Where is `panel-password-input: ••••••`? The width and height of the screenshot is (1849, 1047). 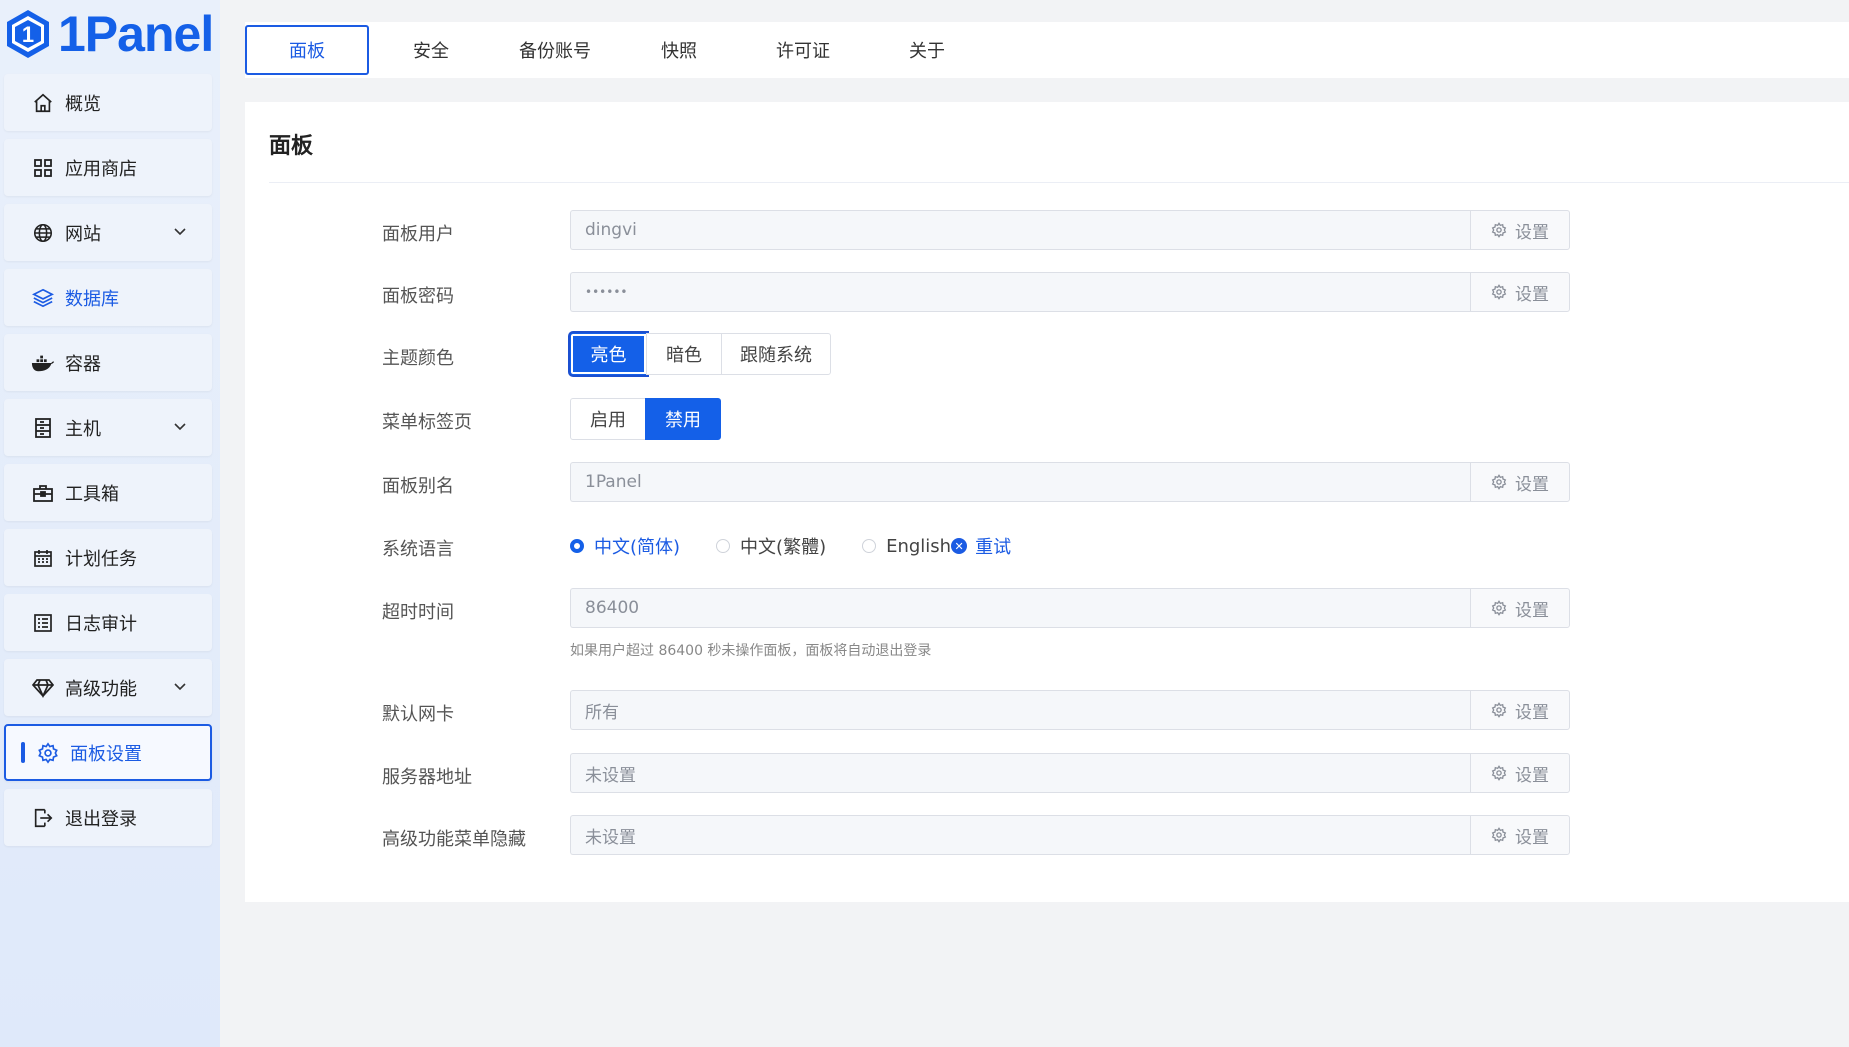 panel-password-input: •••••• is located at coordinates (1020, 292).